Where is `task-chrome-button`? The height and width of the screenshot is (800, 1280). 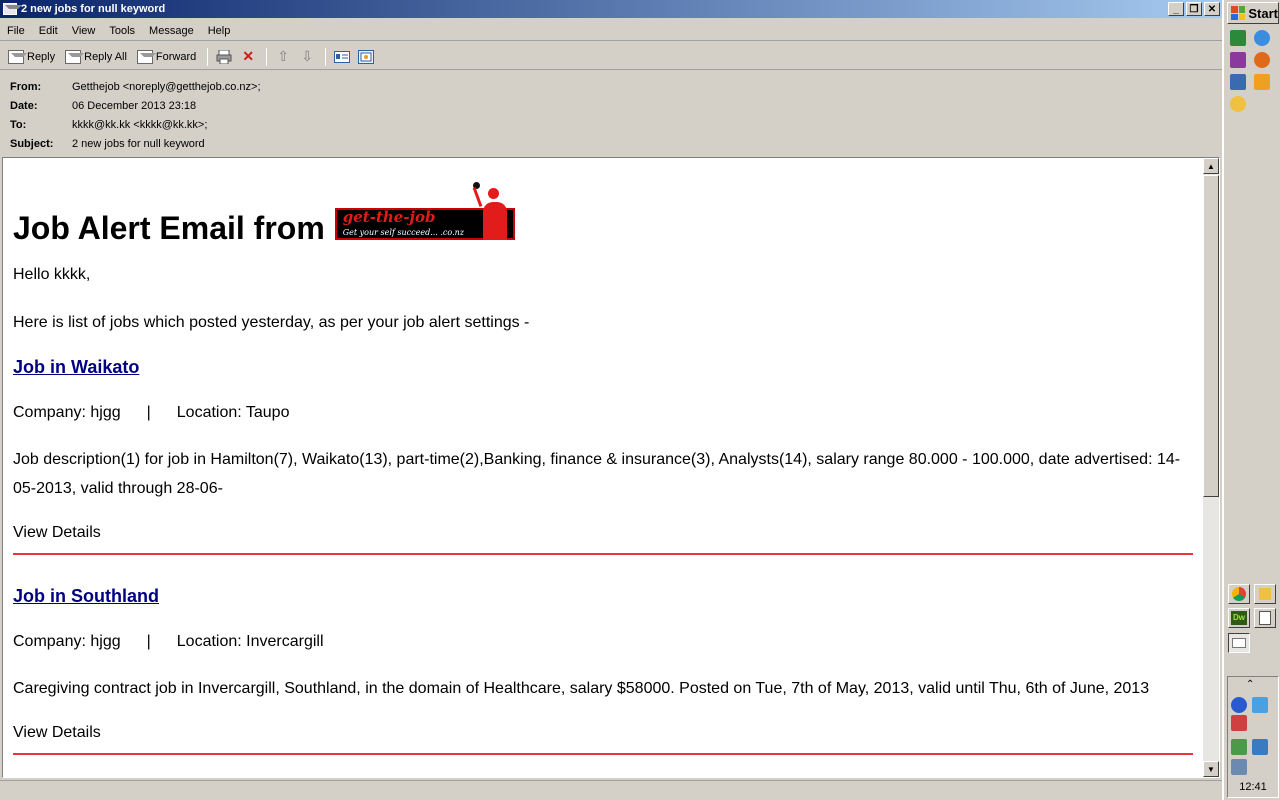
task-chrome-button is located at coordinates (1239, 594).